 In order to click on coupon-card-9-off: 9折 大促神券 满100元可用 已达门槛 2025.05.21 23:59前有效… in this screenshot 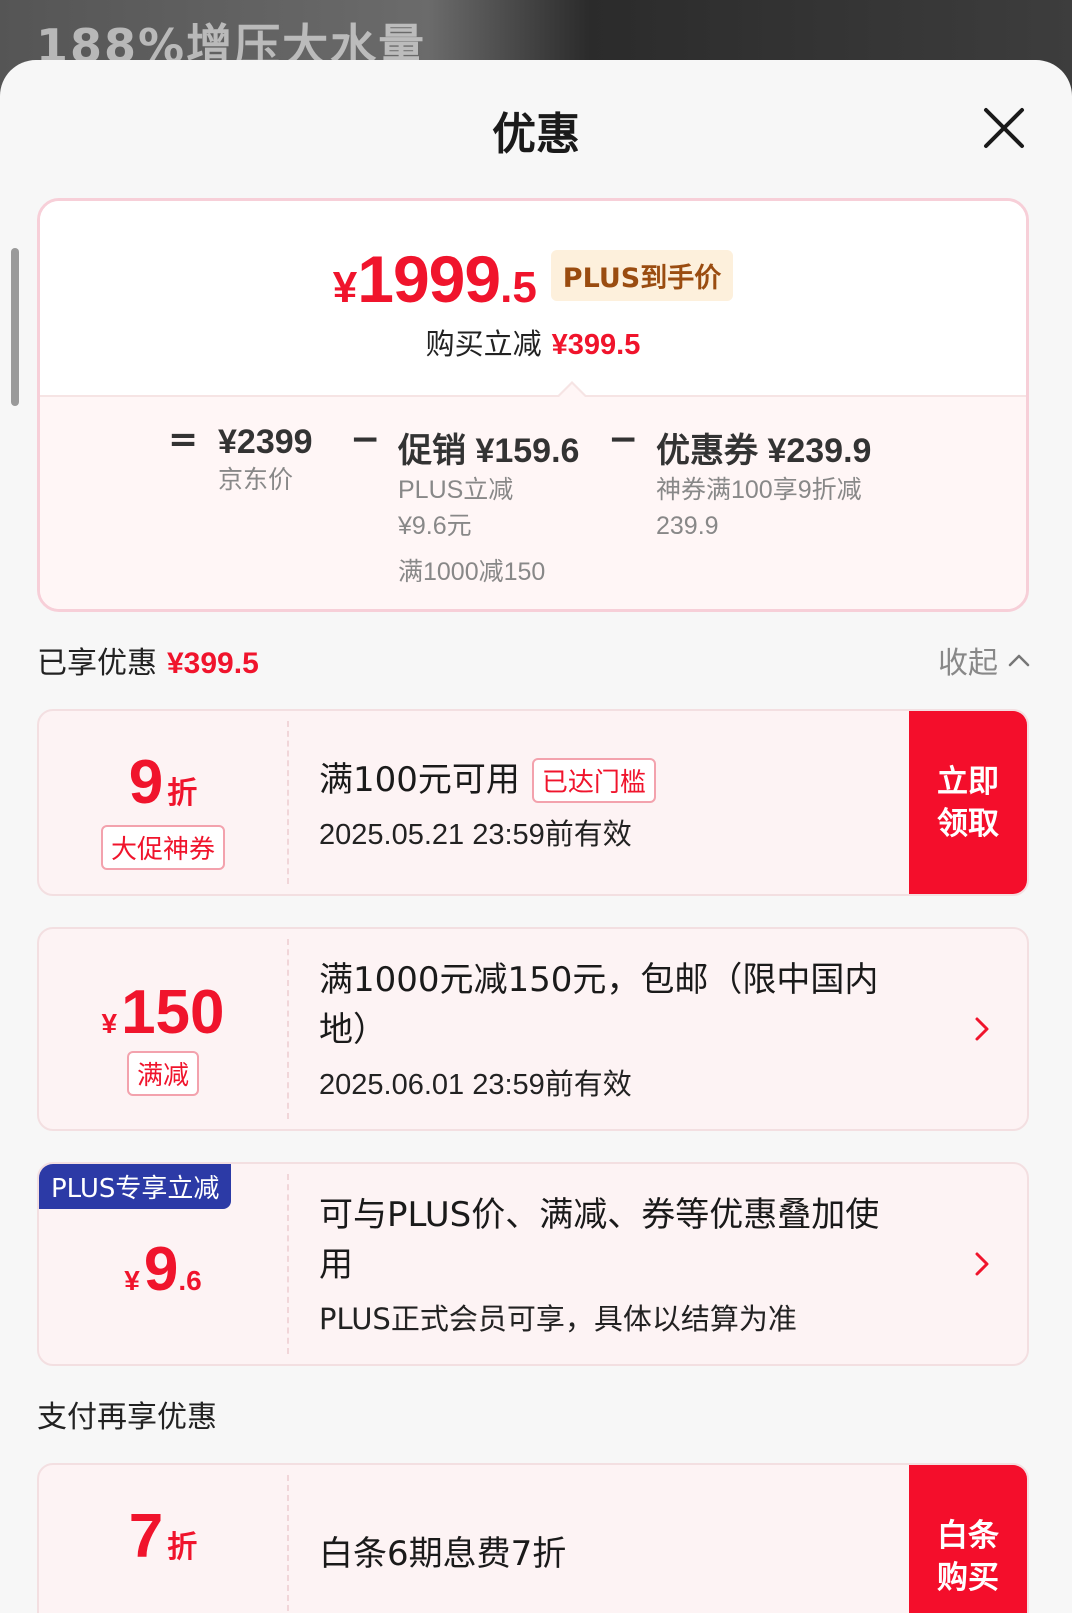, I will do `click(533, 802)`.